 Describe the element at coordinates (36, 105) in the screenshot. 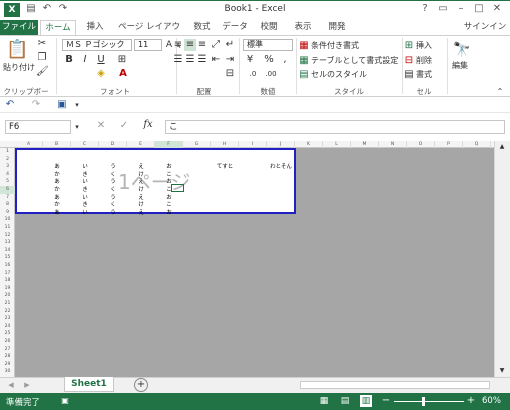

I see `redo-qat-icon: ↷` at that location.